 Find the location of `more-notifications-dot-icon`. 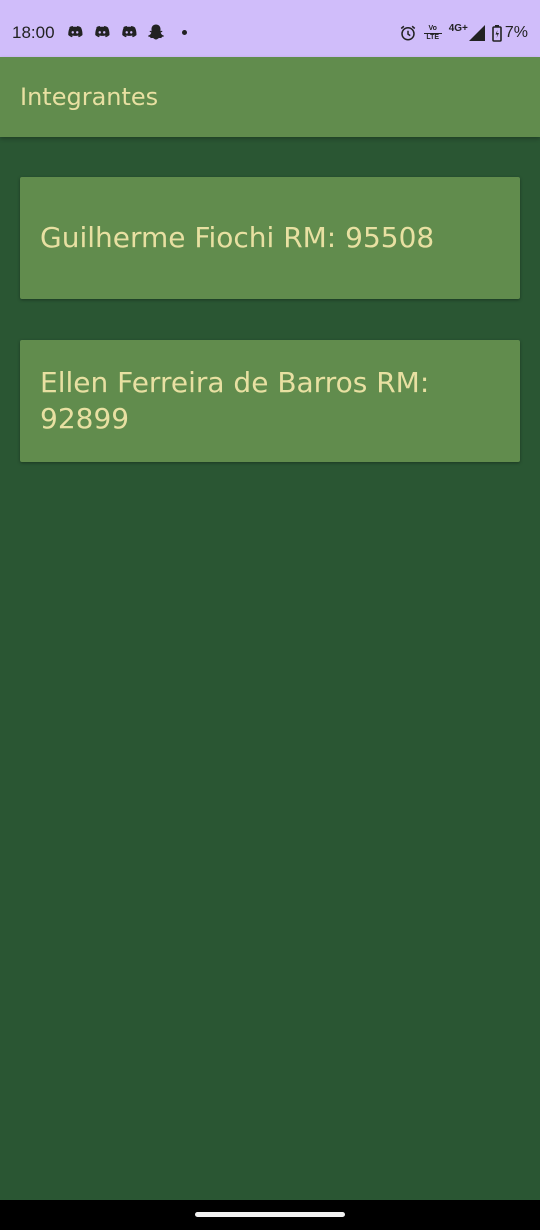

more-notifications-dot-icon is located at coordinates (184, 32).